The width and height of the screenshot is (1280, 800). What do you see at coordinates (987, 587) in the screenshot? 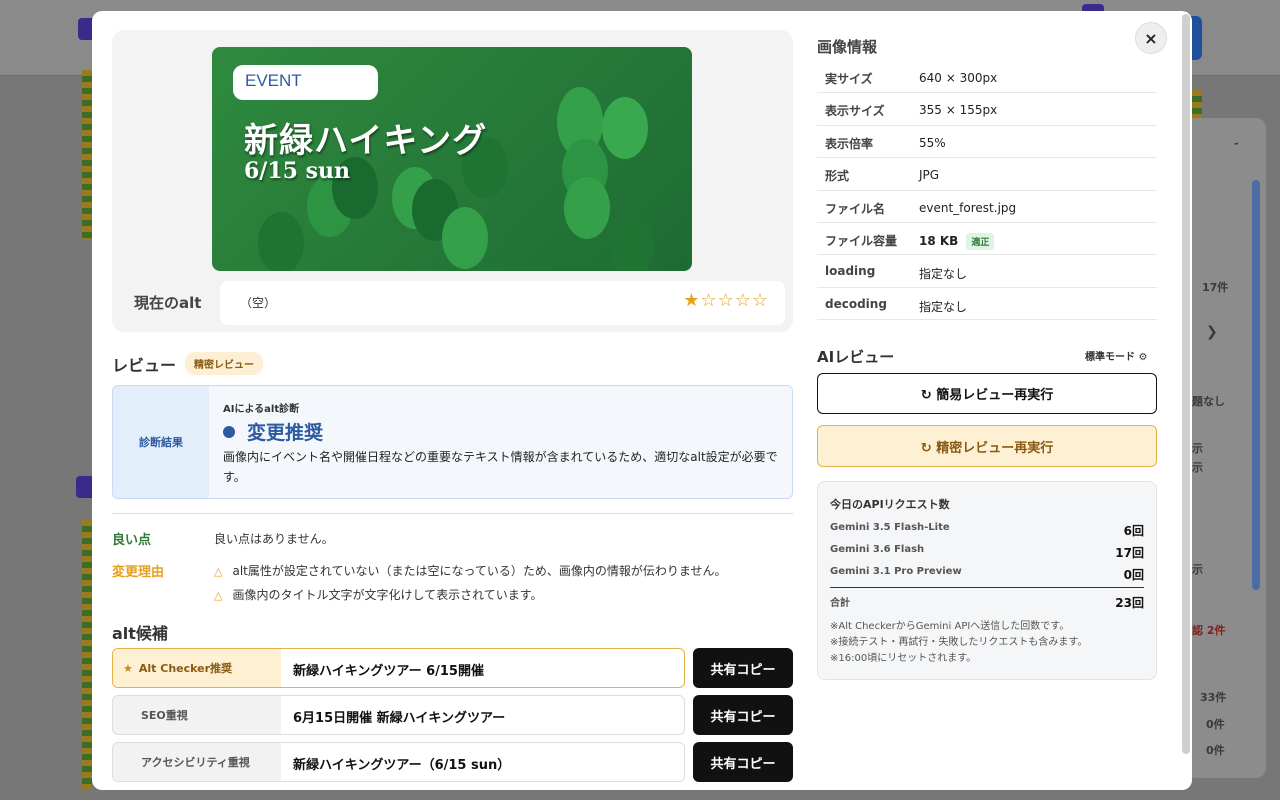
I see `api-divider` at bounding box center [987, 587].